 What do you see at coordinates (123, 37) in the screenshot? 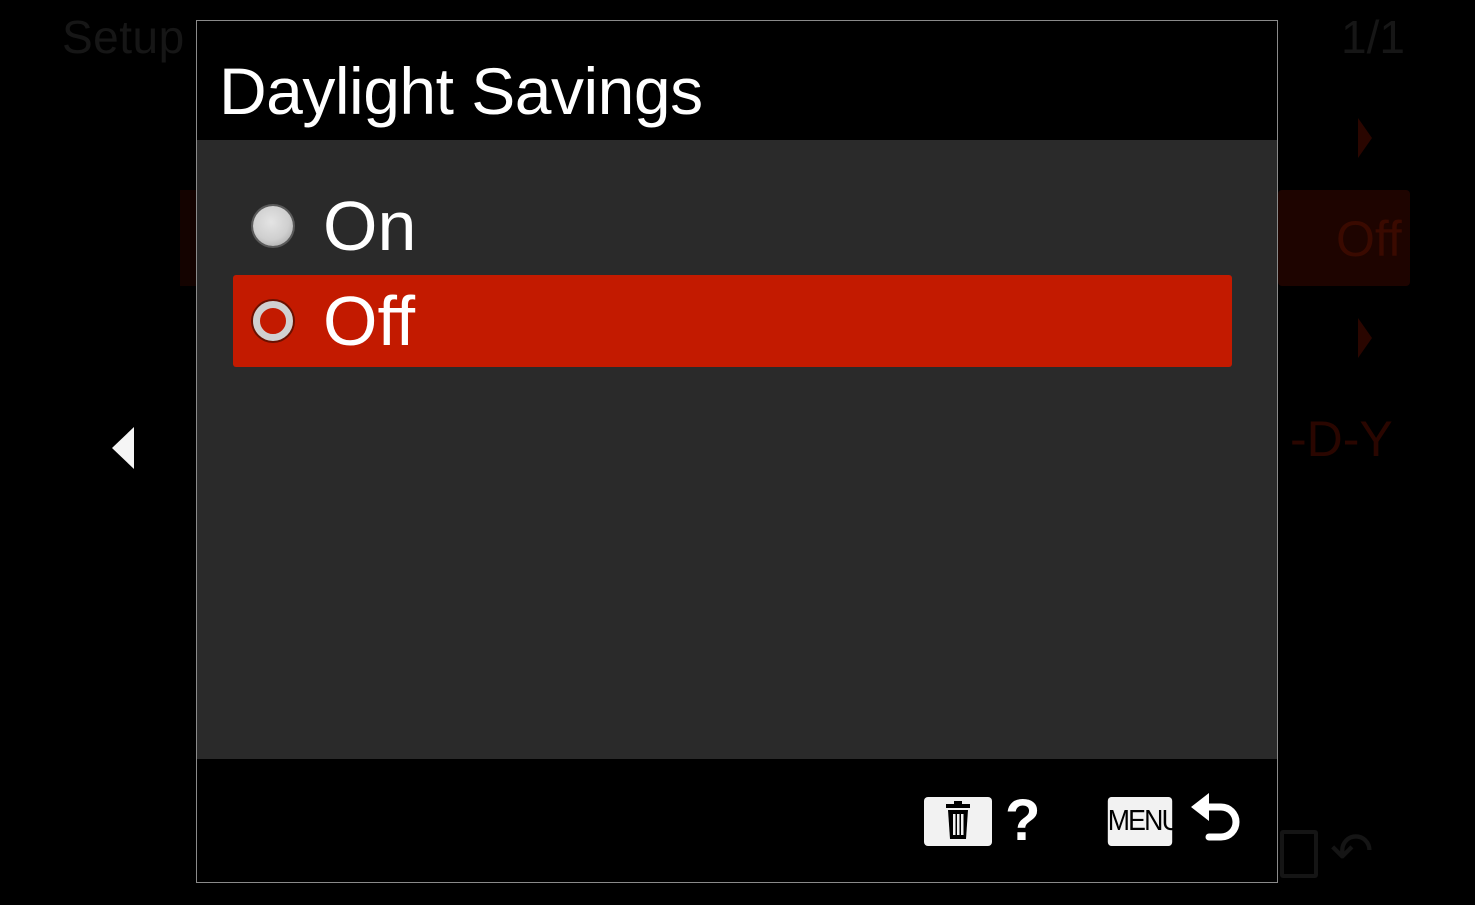
I see `background-menu-title: Setup` at bounding box center [123, 37].